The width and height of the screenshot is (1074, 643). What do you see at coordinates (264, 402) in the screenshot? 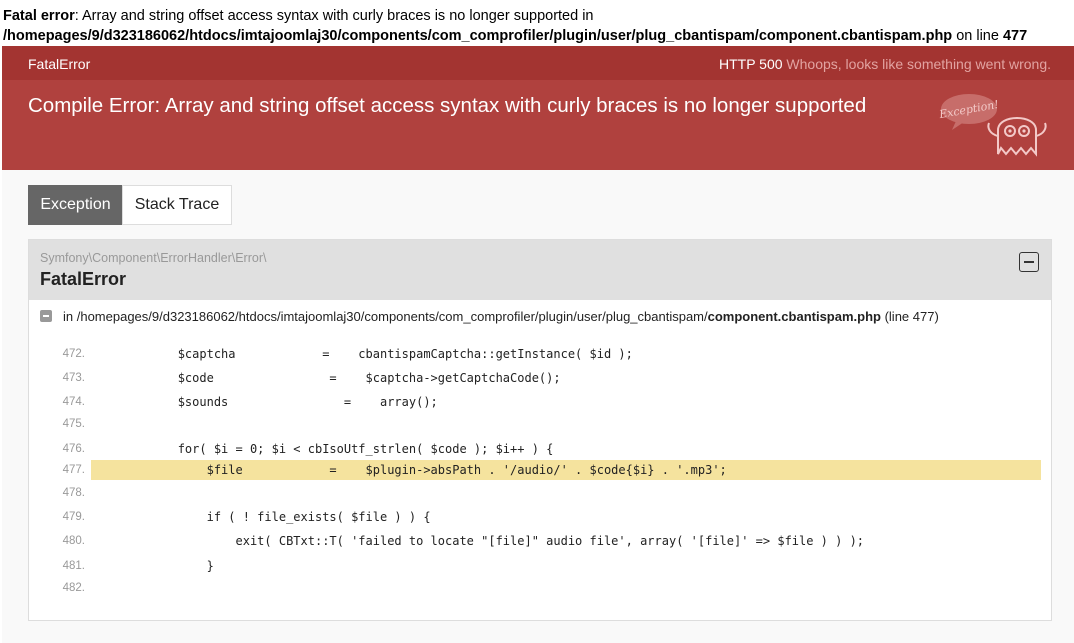
I see `line-source: $sounds = array();` at bounding box center [264, 402].